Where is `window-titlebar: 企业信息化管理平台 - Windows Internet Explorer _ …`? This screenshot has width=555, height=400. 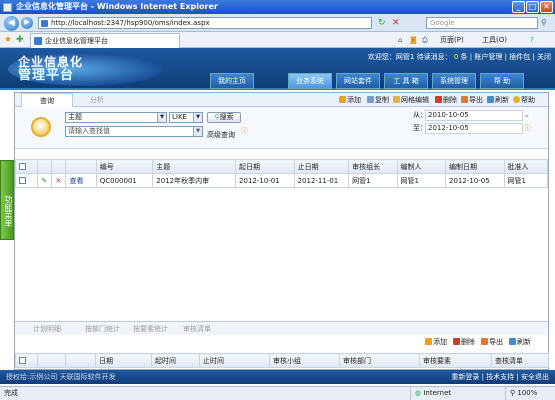 window-titlebar: 企业信息化管理平台 - Windows Internet Explorer _ … is located at coordinates (277, 7).